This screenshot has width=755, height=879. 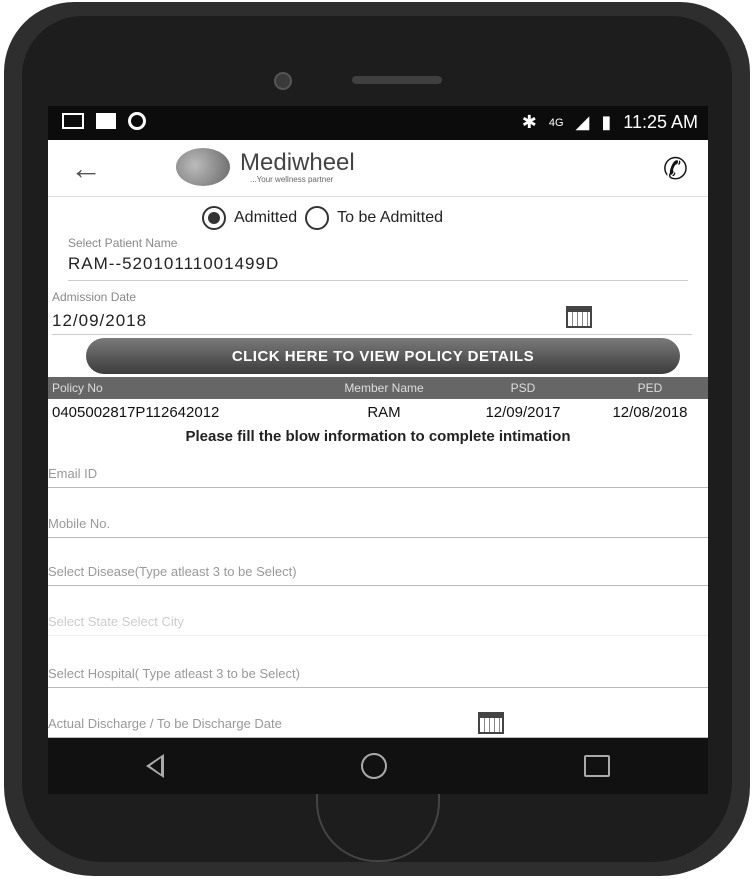 What do you see at coordinates (94, 297) in the screenshot?
I see `admission-date-label: Admission Date` at bounding box center [94, 297].